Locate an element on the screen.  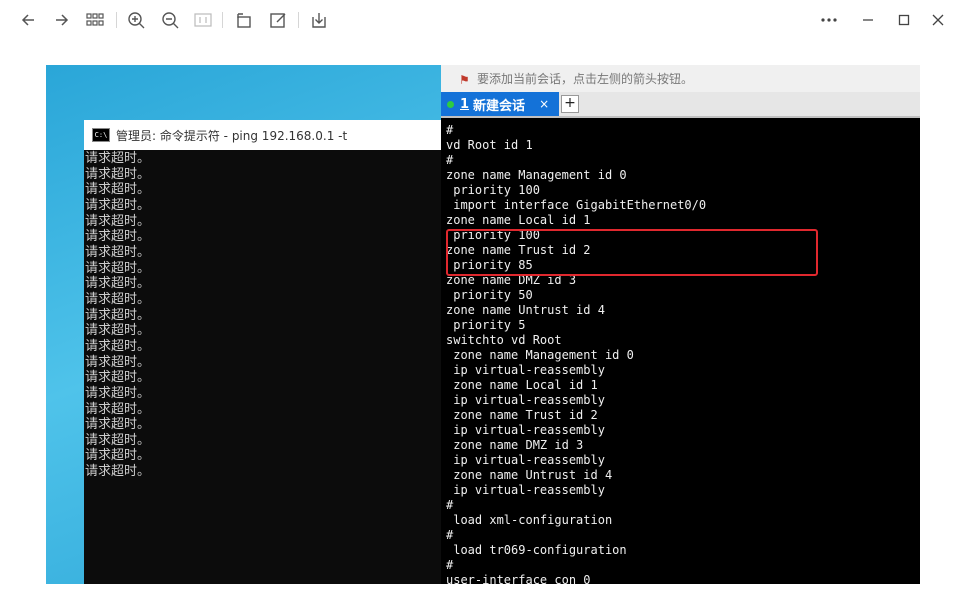
forward-arrow-icon is located at coordinates (62, 20).